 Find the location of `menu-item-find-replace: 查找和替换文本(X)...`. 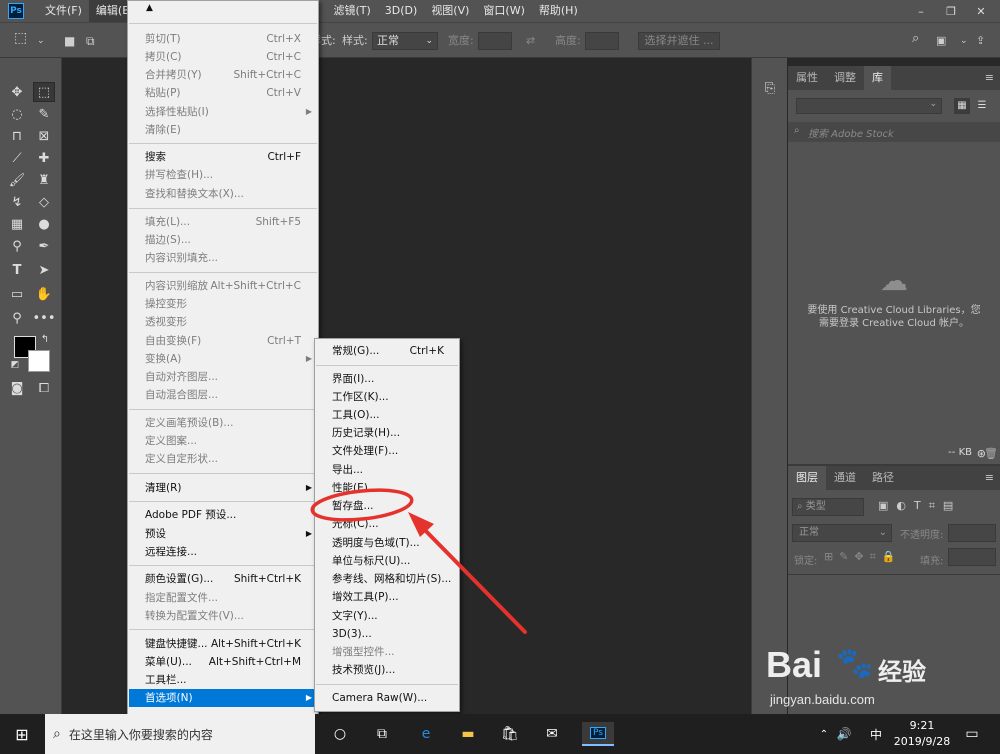

menu-item-find-replace: 查找和替换文本(X)... is located at coordinates (223, 194).